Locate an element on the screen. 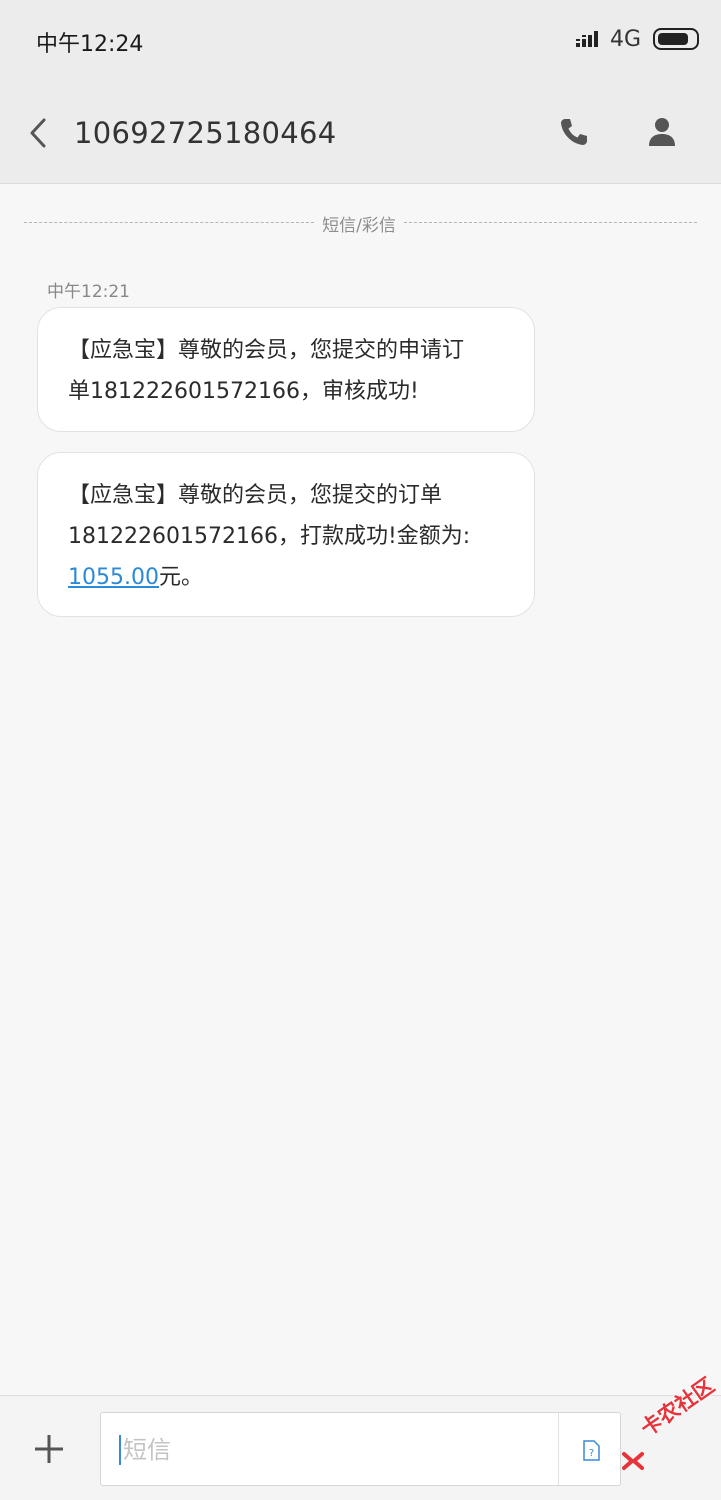 The height and width of the screenshot is (1500, 721). input-divider is located at coordinates (558, 1449).